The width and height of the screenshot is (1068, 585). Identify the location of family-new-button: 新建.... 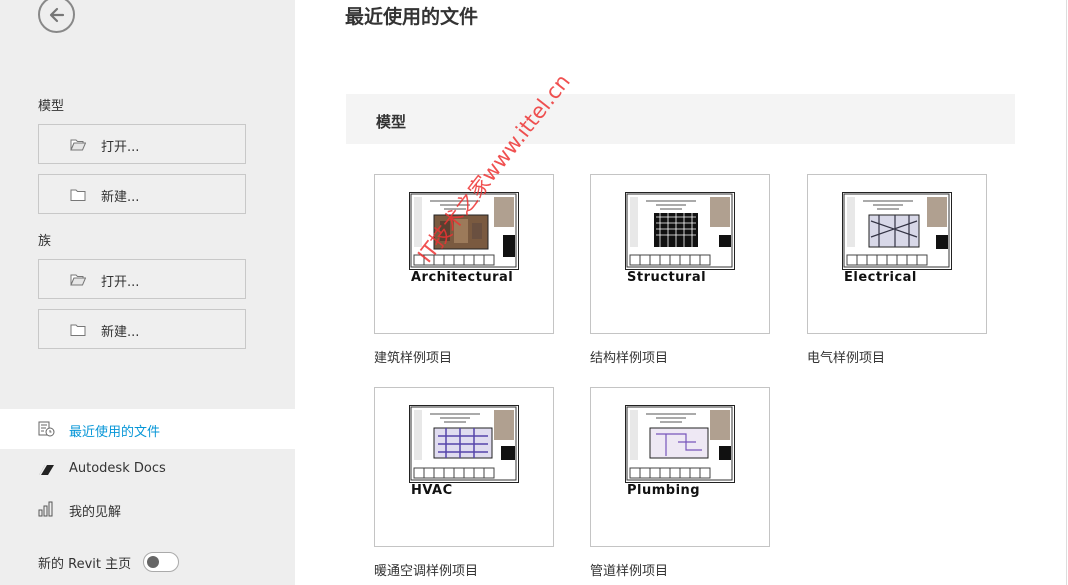
(142, 329).